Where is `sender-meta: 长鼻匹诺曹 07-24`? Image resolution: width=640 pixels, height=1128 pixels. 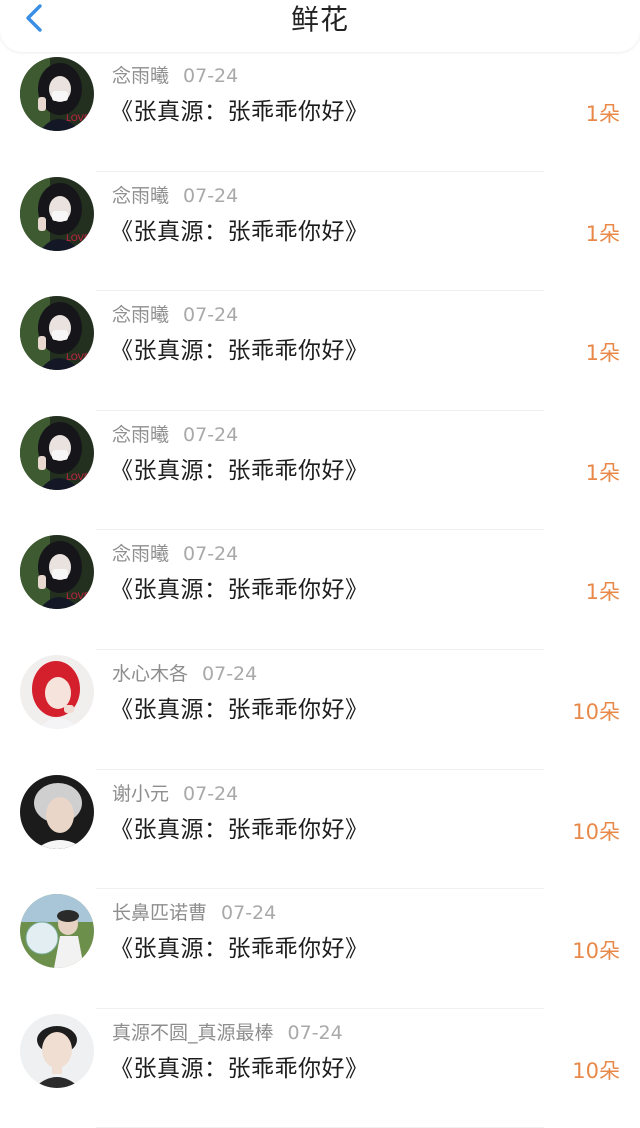 sender-meta: 长鼻匹诺曹 07-24 is located at coordinates (194, 911).